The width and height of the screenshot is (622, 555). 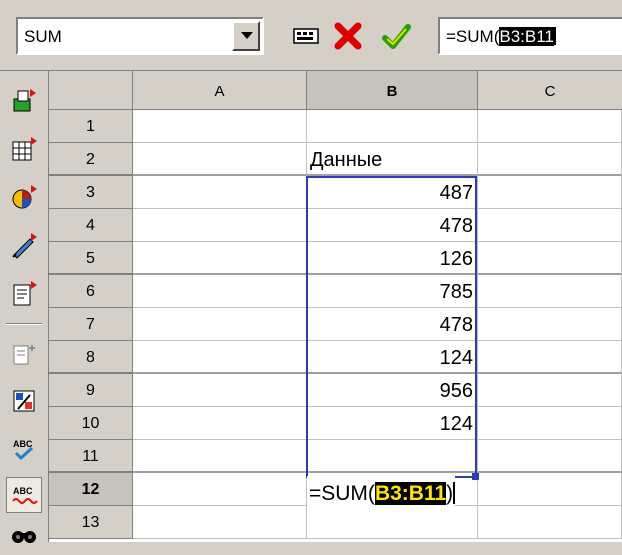 I want to click on binoculars-icon, so click(x=24, y=537).